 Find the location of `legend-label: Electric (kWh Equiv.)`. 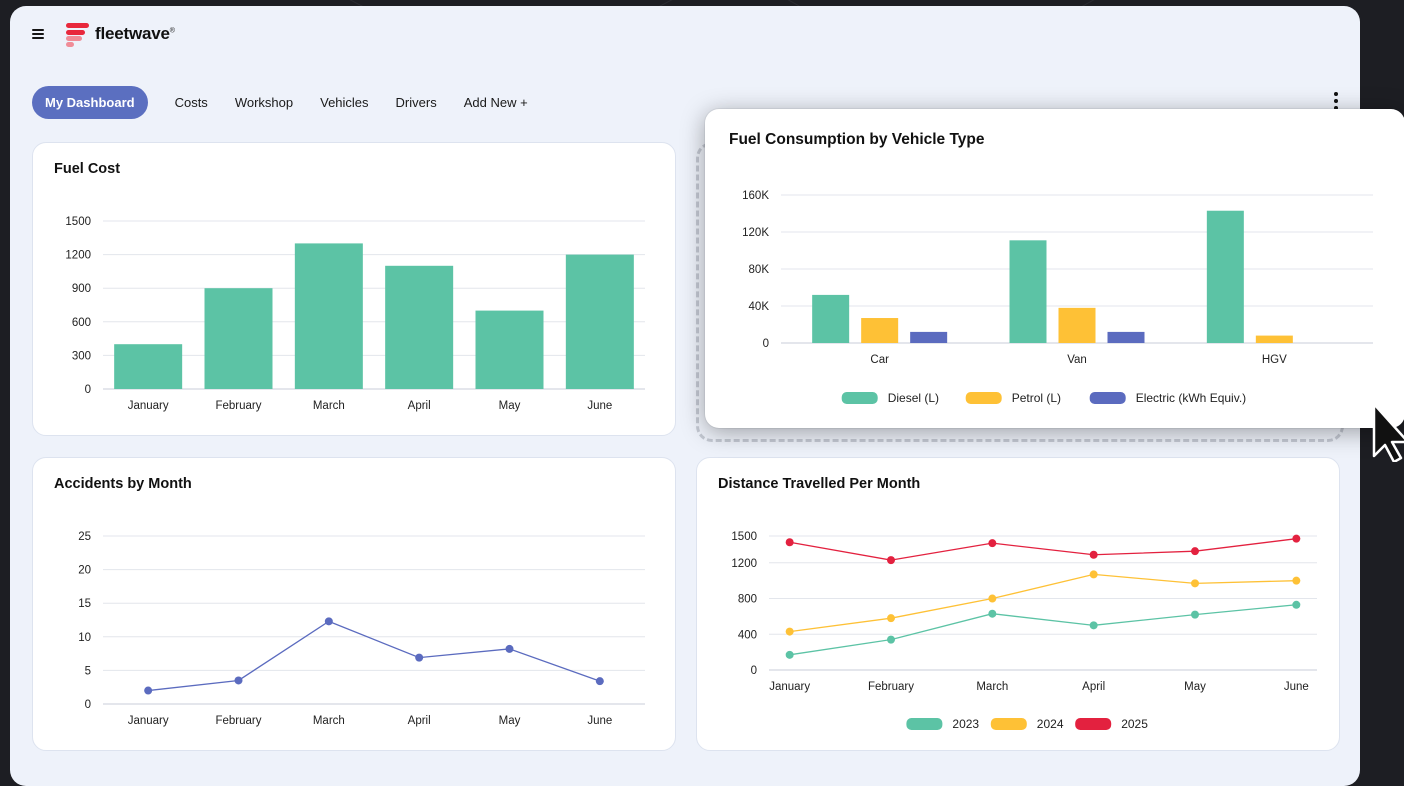

legend-label: Electric (kWh Equiv.) is located at coordinates (1191, 398).